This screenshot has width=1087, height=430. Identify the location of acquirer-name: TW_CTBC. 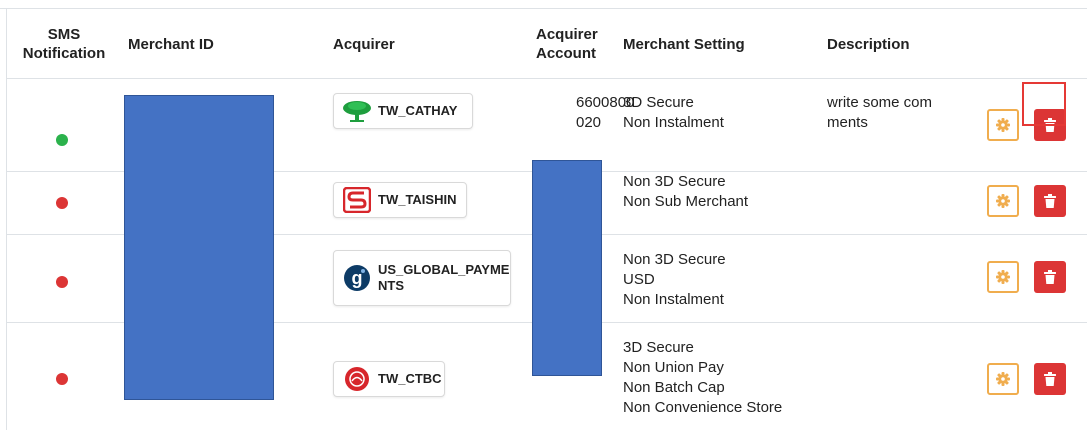
(410, 378).